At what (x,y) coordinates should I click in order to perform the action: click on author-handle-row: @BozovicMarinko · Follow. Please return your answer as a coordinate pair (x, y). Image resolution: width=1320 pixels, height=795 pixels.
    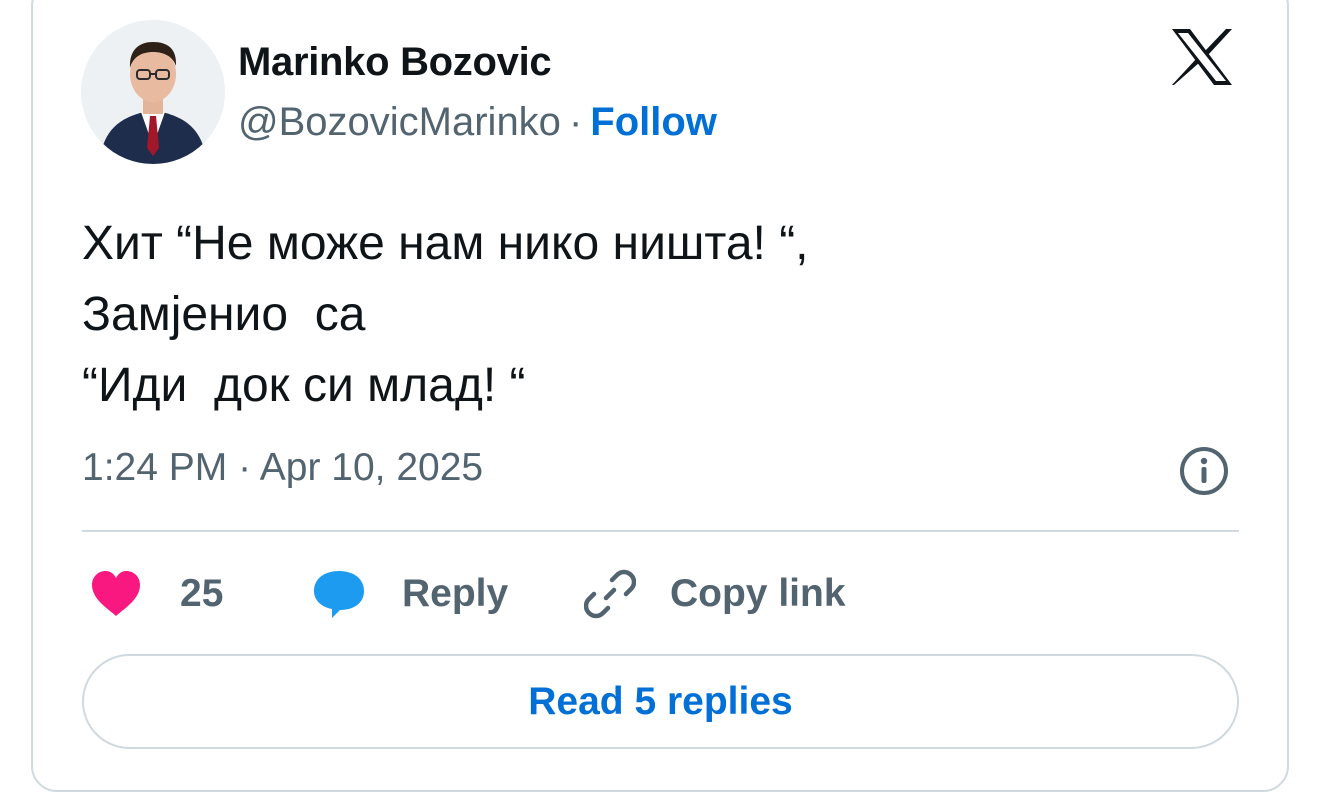
    Looking at the image, I should click on (477, 122).